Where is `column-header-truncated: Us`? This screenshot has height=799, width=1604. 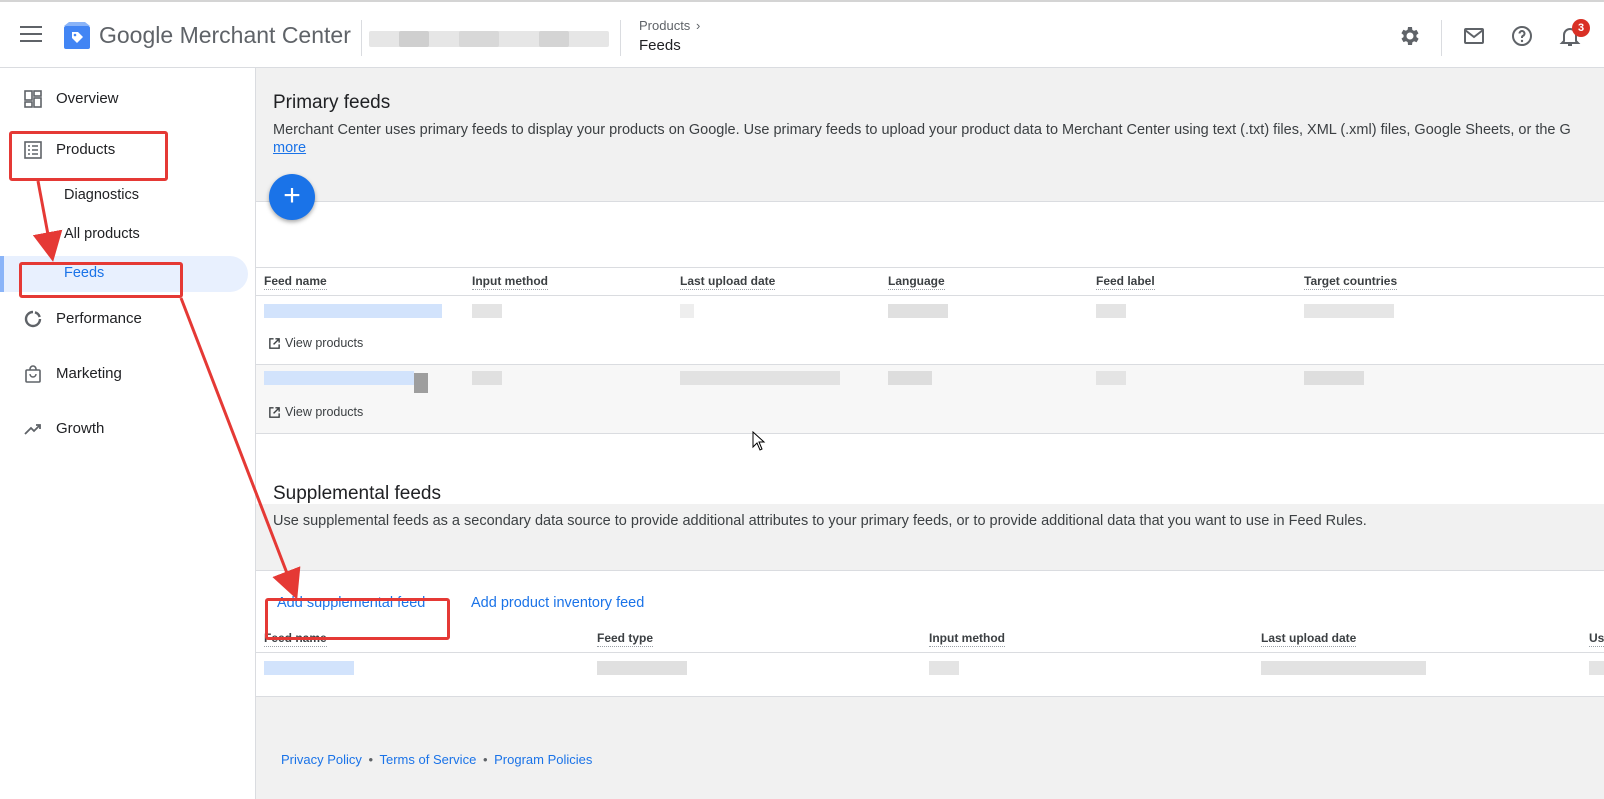
column-header-truncated: Us is located at coordinates (1596, 639).